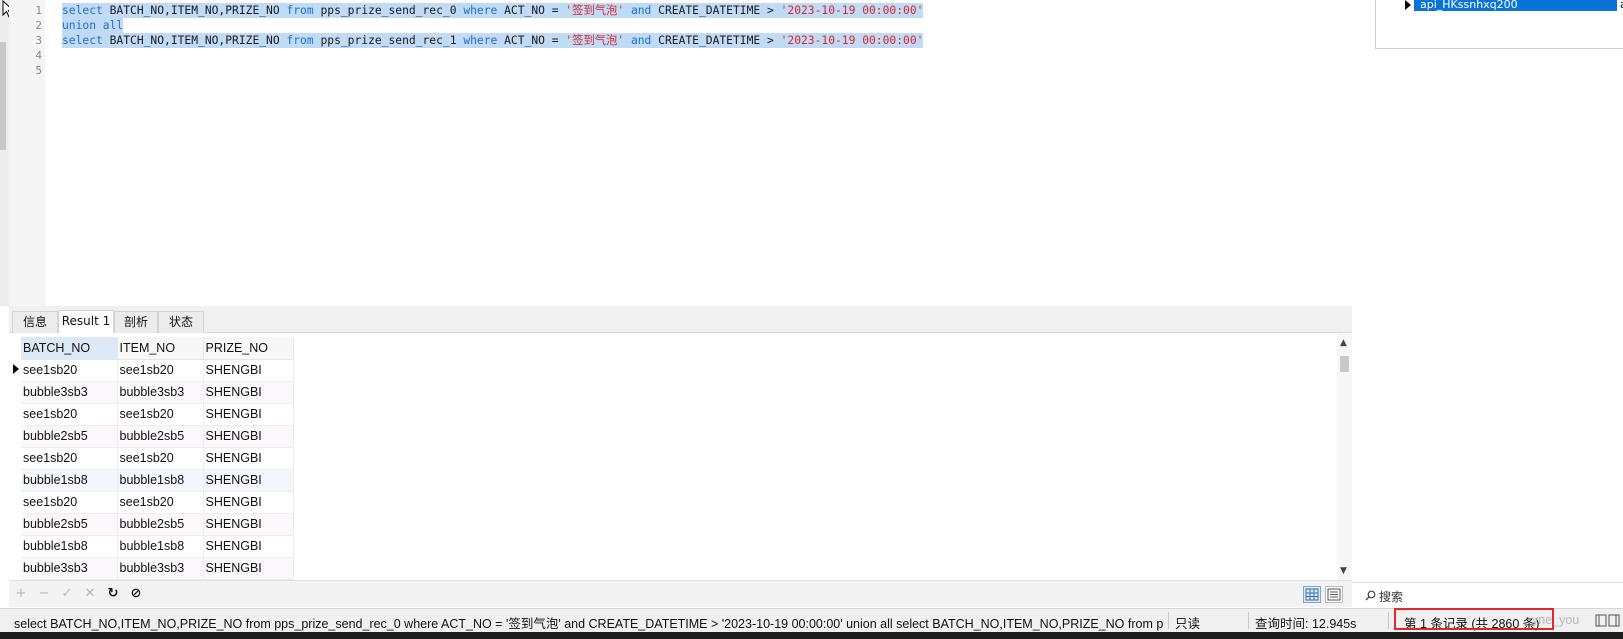  What do you see at coordinates (4, 153) in the screenshot?
I see `editor-left-strip` at bounding box center [4, 153].